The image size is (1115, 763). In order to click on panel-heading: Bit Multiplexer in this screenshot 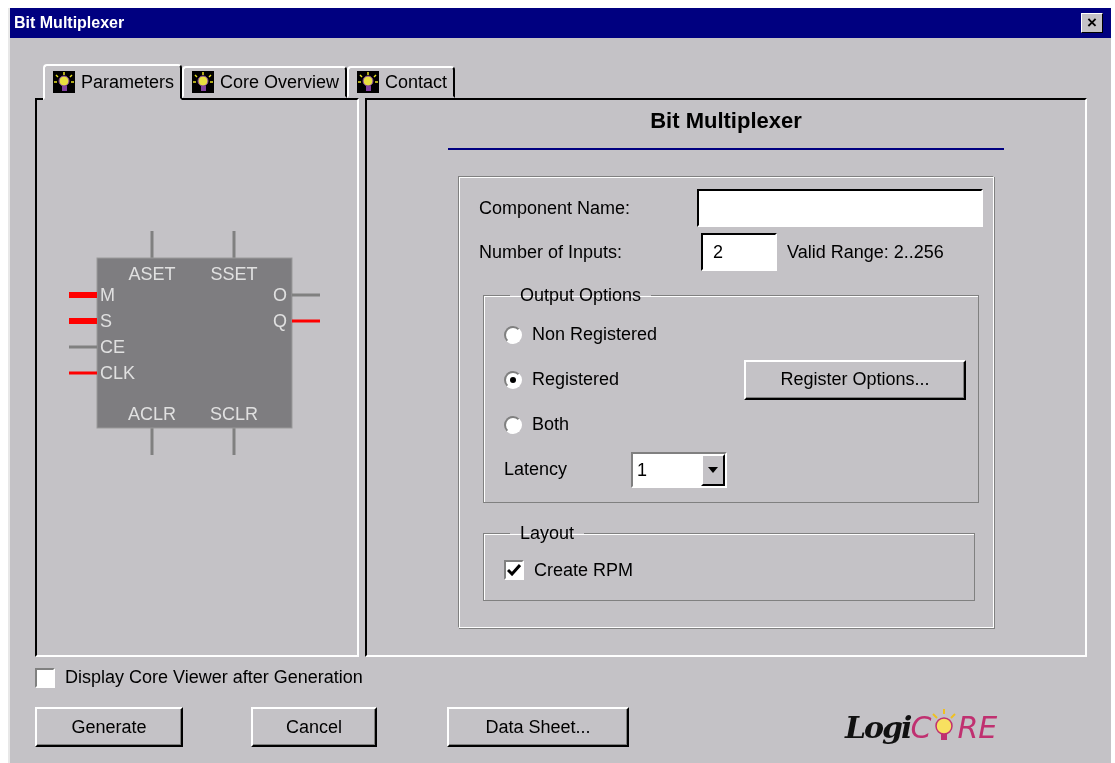, I will do `click(726, 129)`.